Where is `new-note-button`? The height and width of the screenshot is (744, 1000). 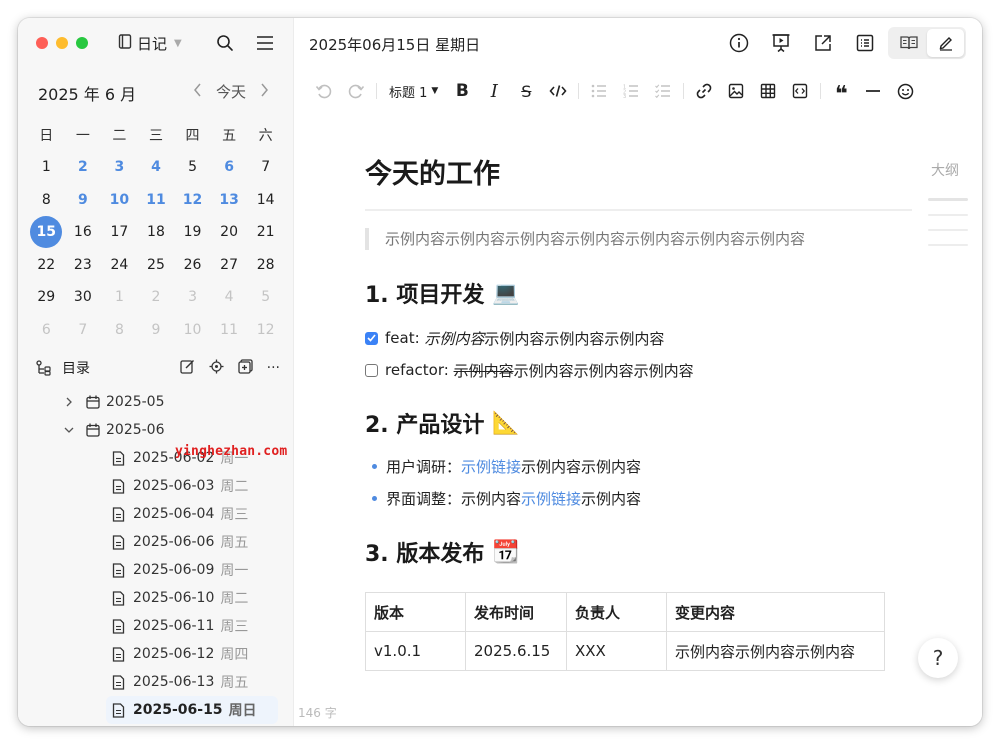
new-note-button is located at coordinates (187, 368).